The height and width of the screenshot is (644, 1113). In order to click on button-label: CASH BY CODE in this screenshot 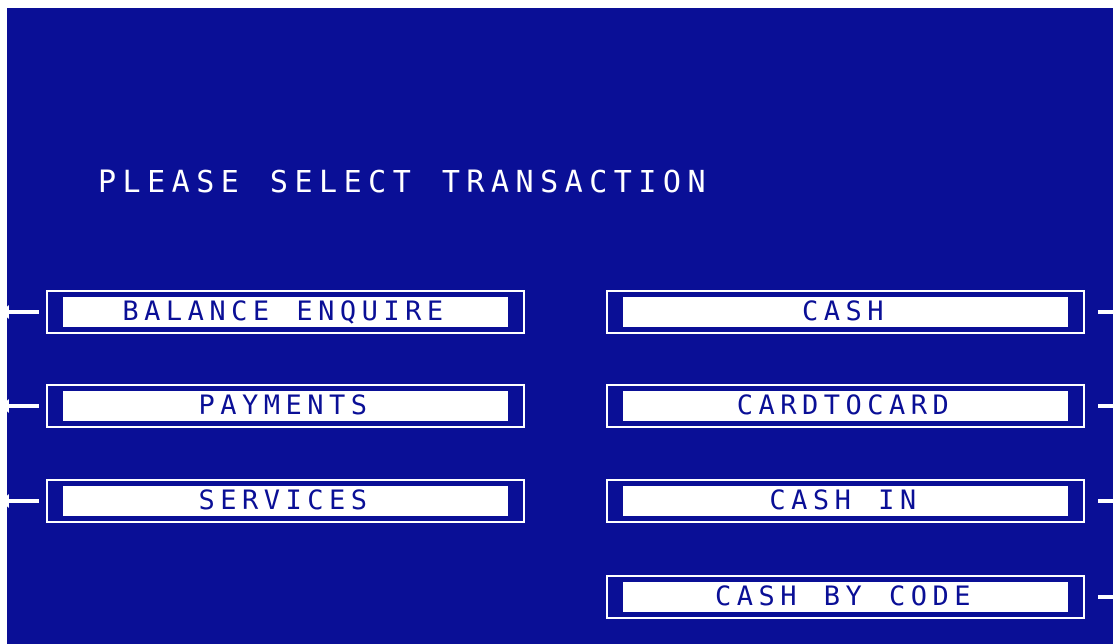, I will do `click(845, 597)`.